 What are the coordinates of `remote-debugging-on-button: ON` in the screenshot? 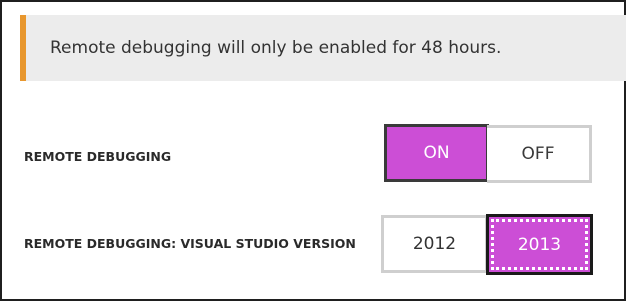 It's located at (436, 153).